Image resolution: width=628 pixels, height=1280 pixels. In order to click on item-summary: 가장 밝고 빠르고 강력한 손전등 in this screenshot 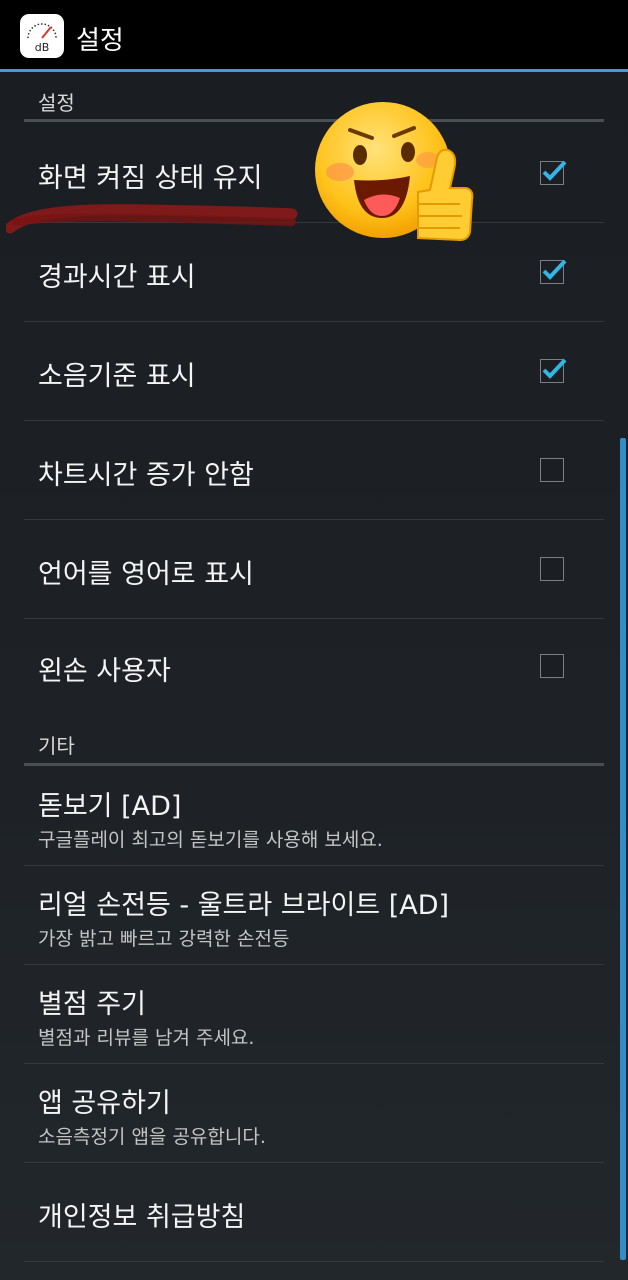, I will do `click(164, 939)`.